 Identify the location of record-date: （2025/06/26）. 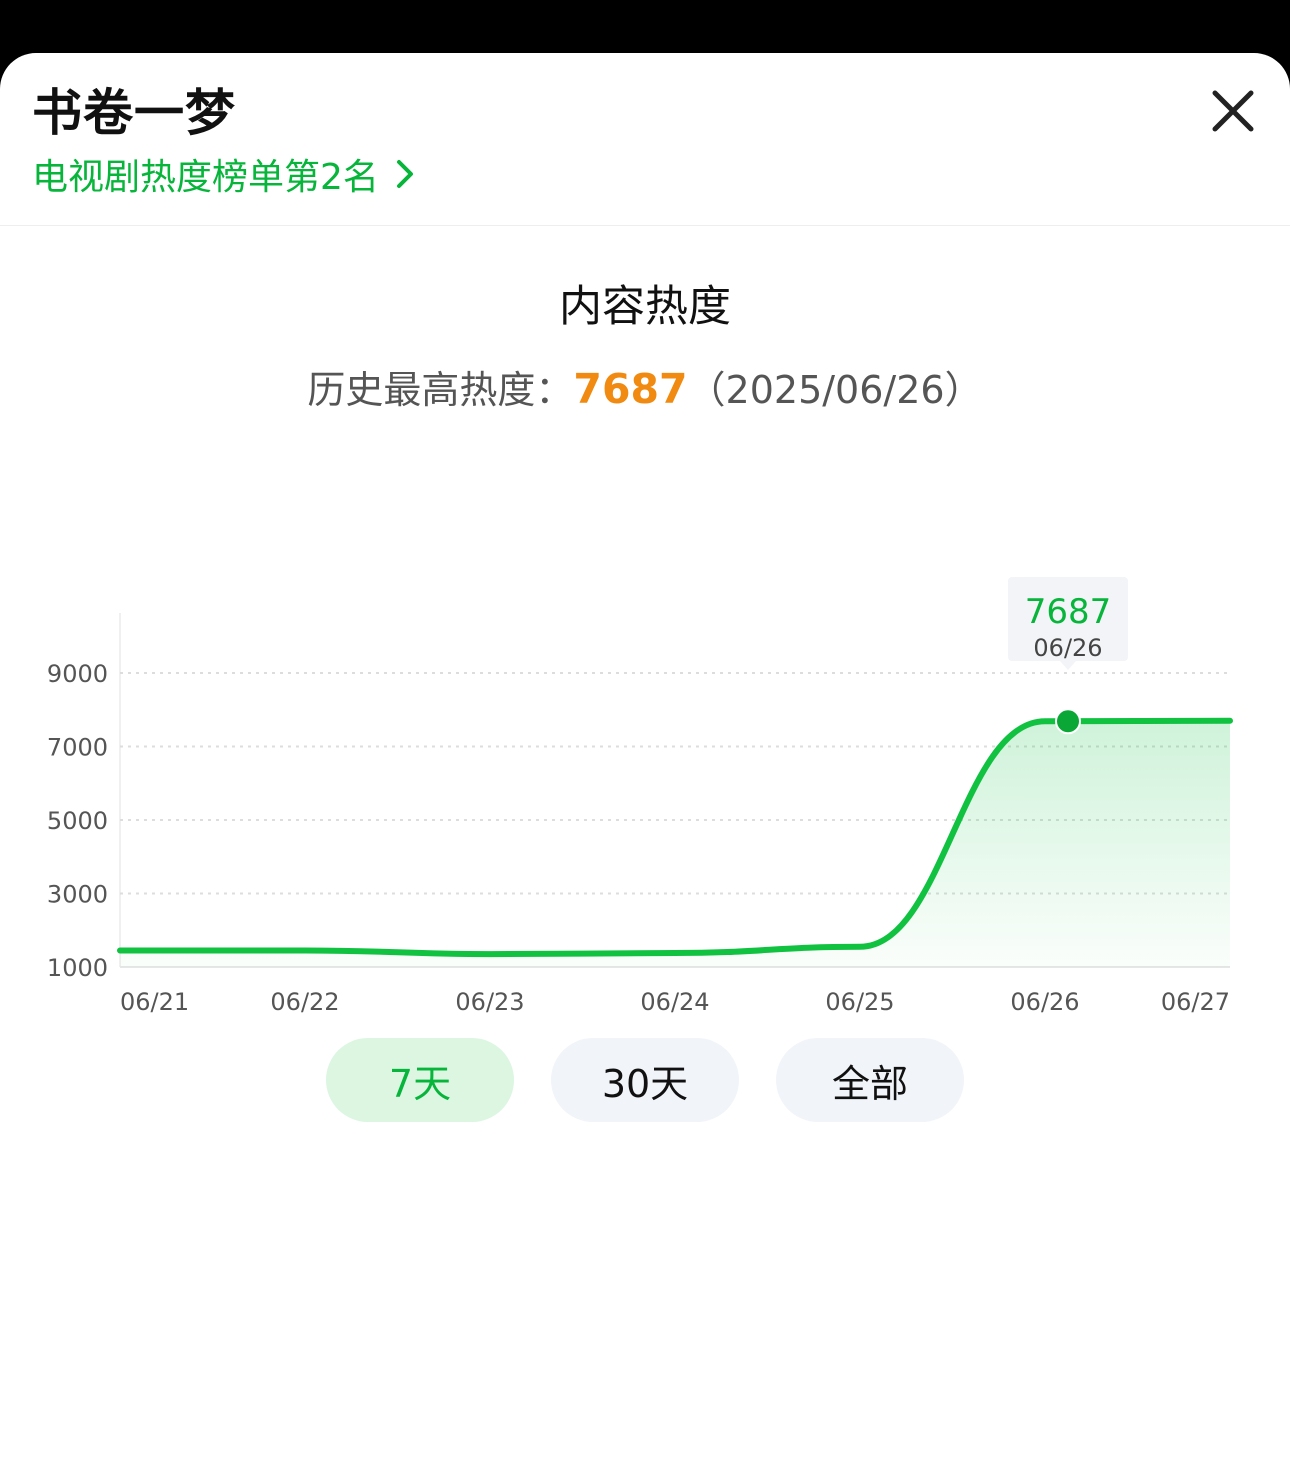
(835, 390).